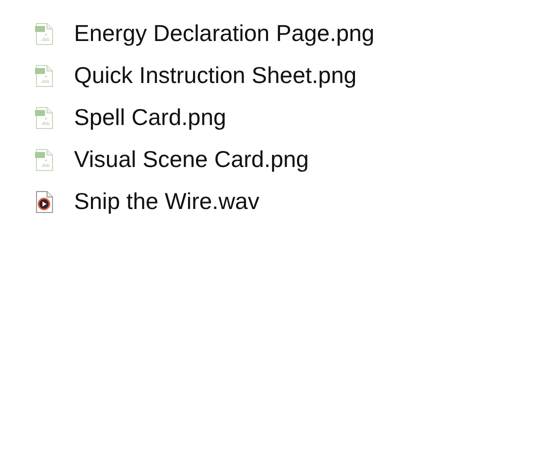 Image resolution: width=535 pixels, height=455 pixels. I want to click on media-file-icon, so click(44, 201).